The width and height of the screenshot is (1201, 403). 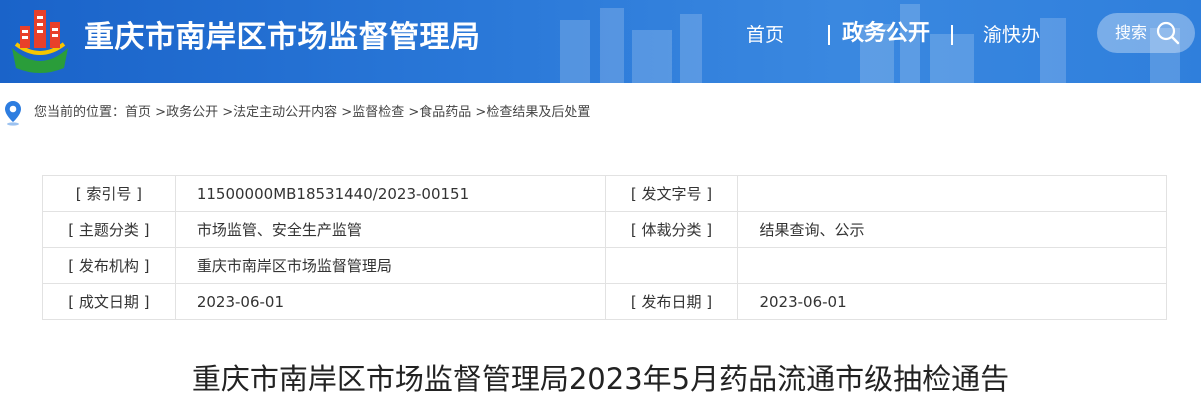 I want to click on search-button: 搜索, so click(x=1146, y=33).